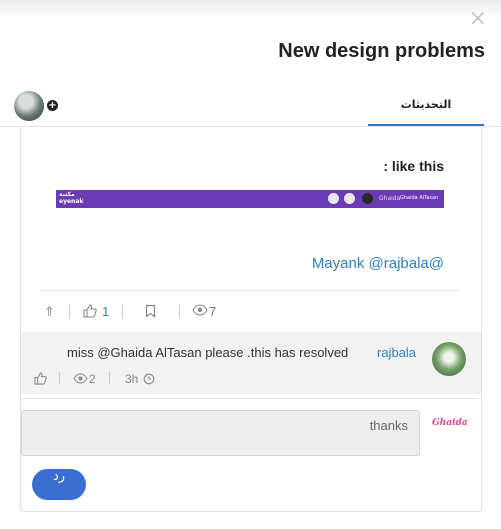  What do you see at coordinates (71, 198) in the screenshot?
I see `banner-logo: مكتبة eyenak` at bounding box center [71, 198].